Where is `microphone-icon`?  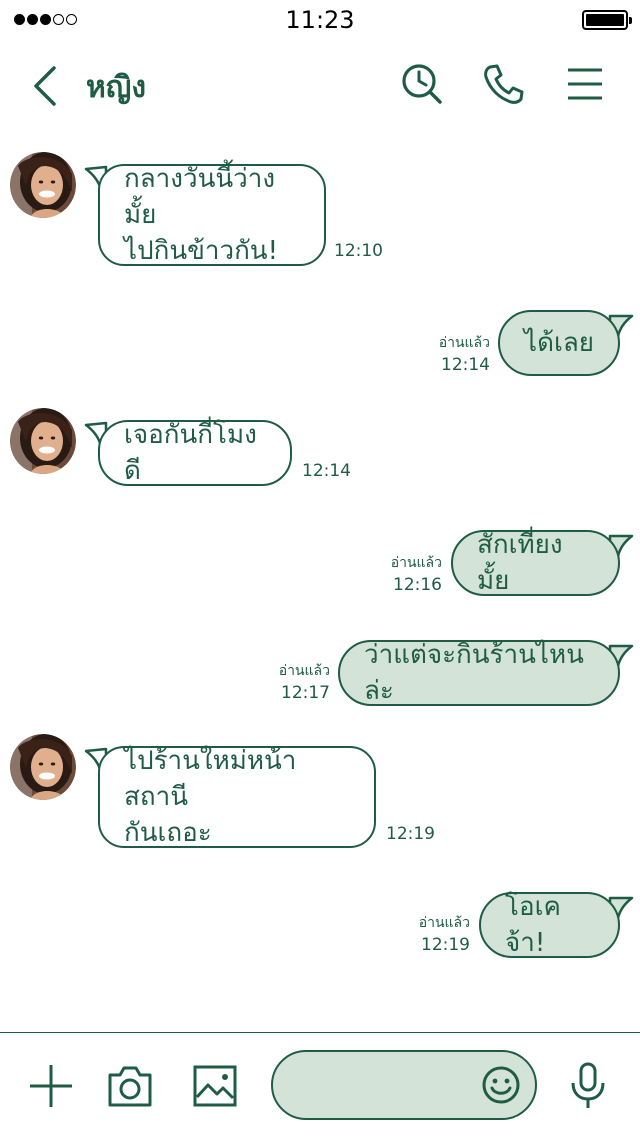
microphone-icon is located at coordinates (588, 1086).